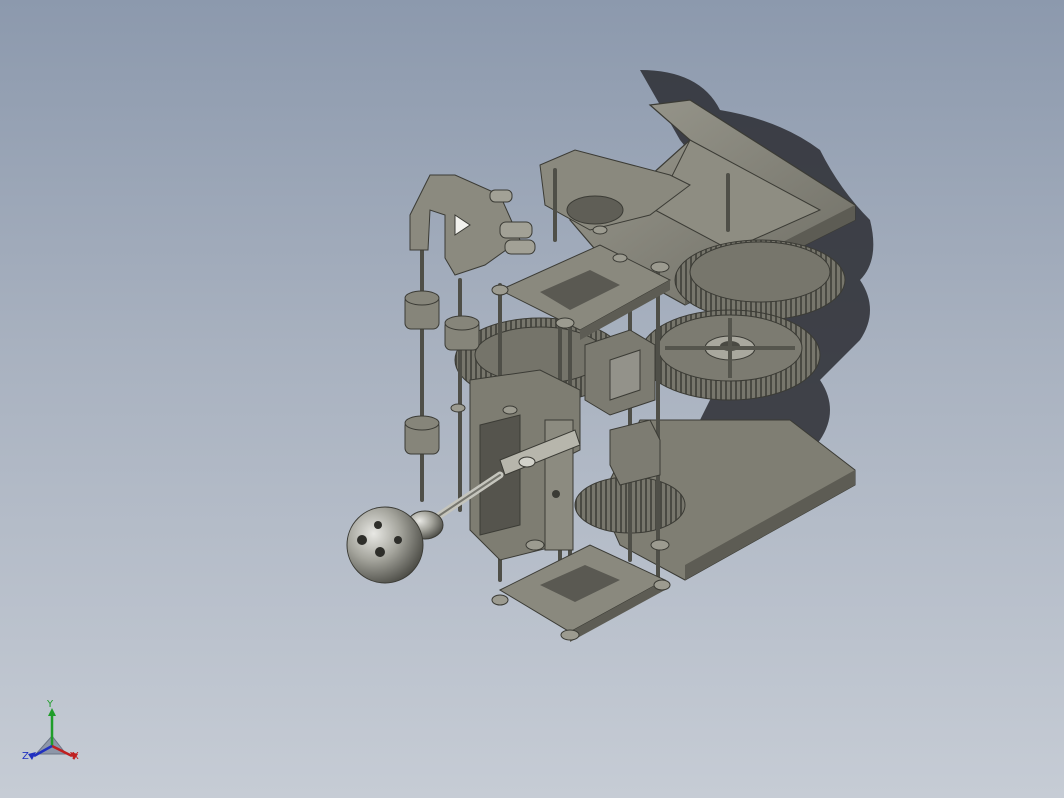  Describe the element at coordinates (395, 545) in the screenshot. I see `ball-knob` at that location.